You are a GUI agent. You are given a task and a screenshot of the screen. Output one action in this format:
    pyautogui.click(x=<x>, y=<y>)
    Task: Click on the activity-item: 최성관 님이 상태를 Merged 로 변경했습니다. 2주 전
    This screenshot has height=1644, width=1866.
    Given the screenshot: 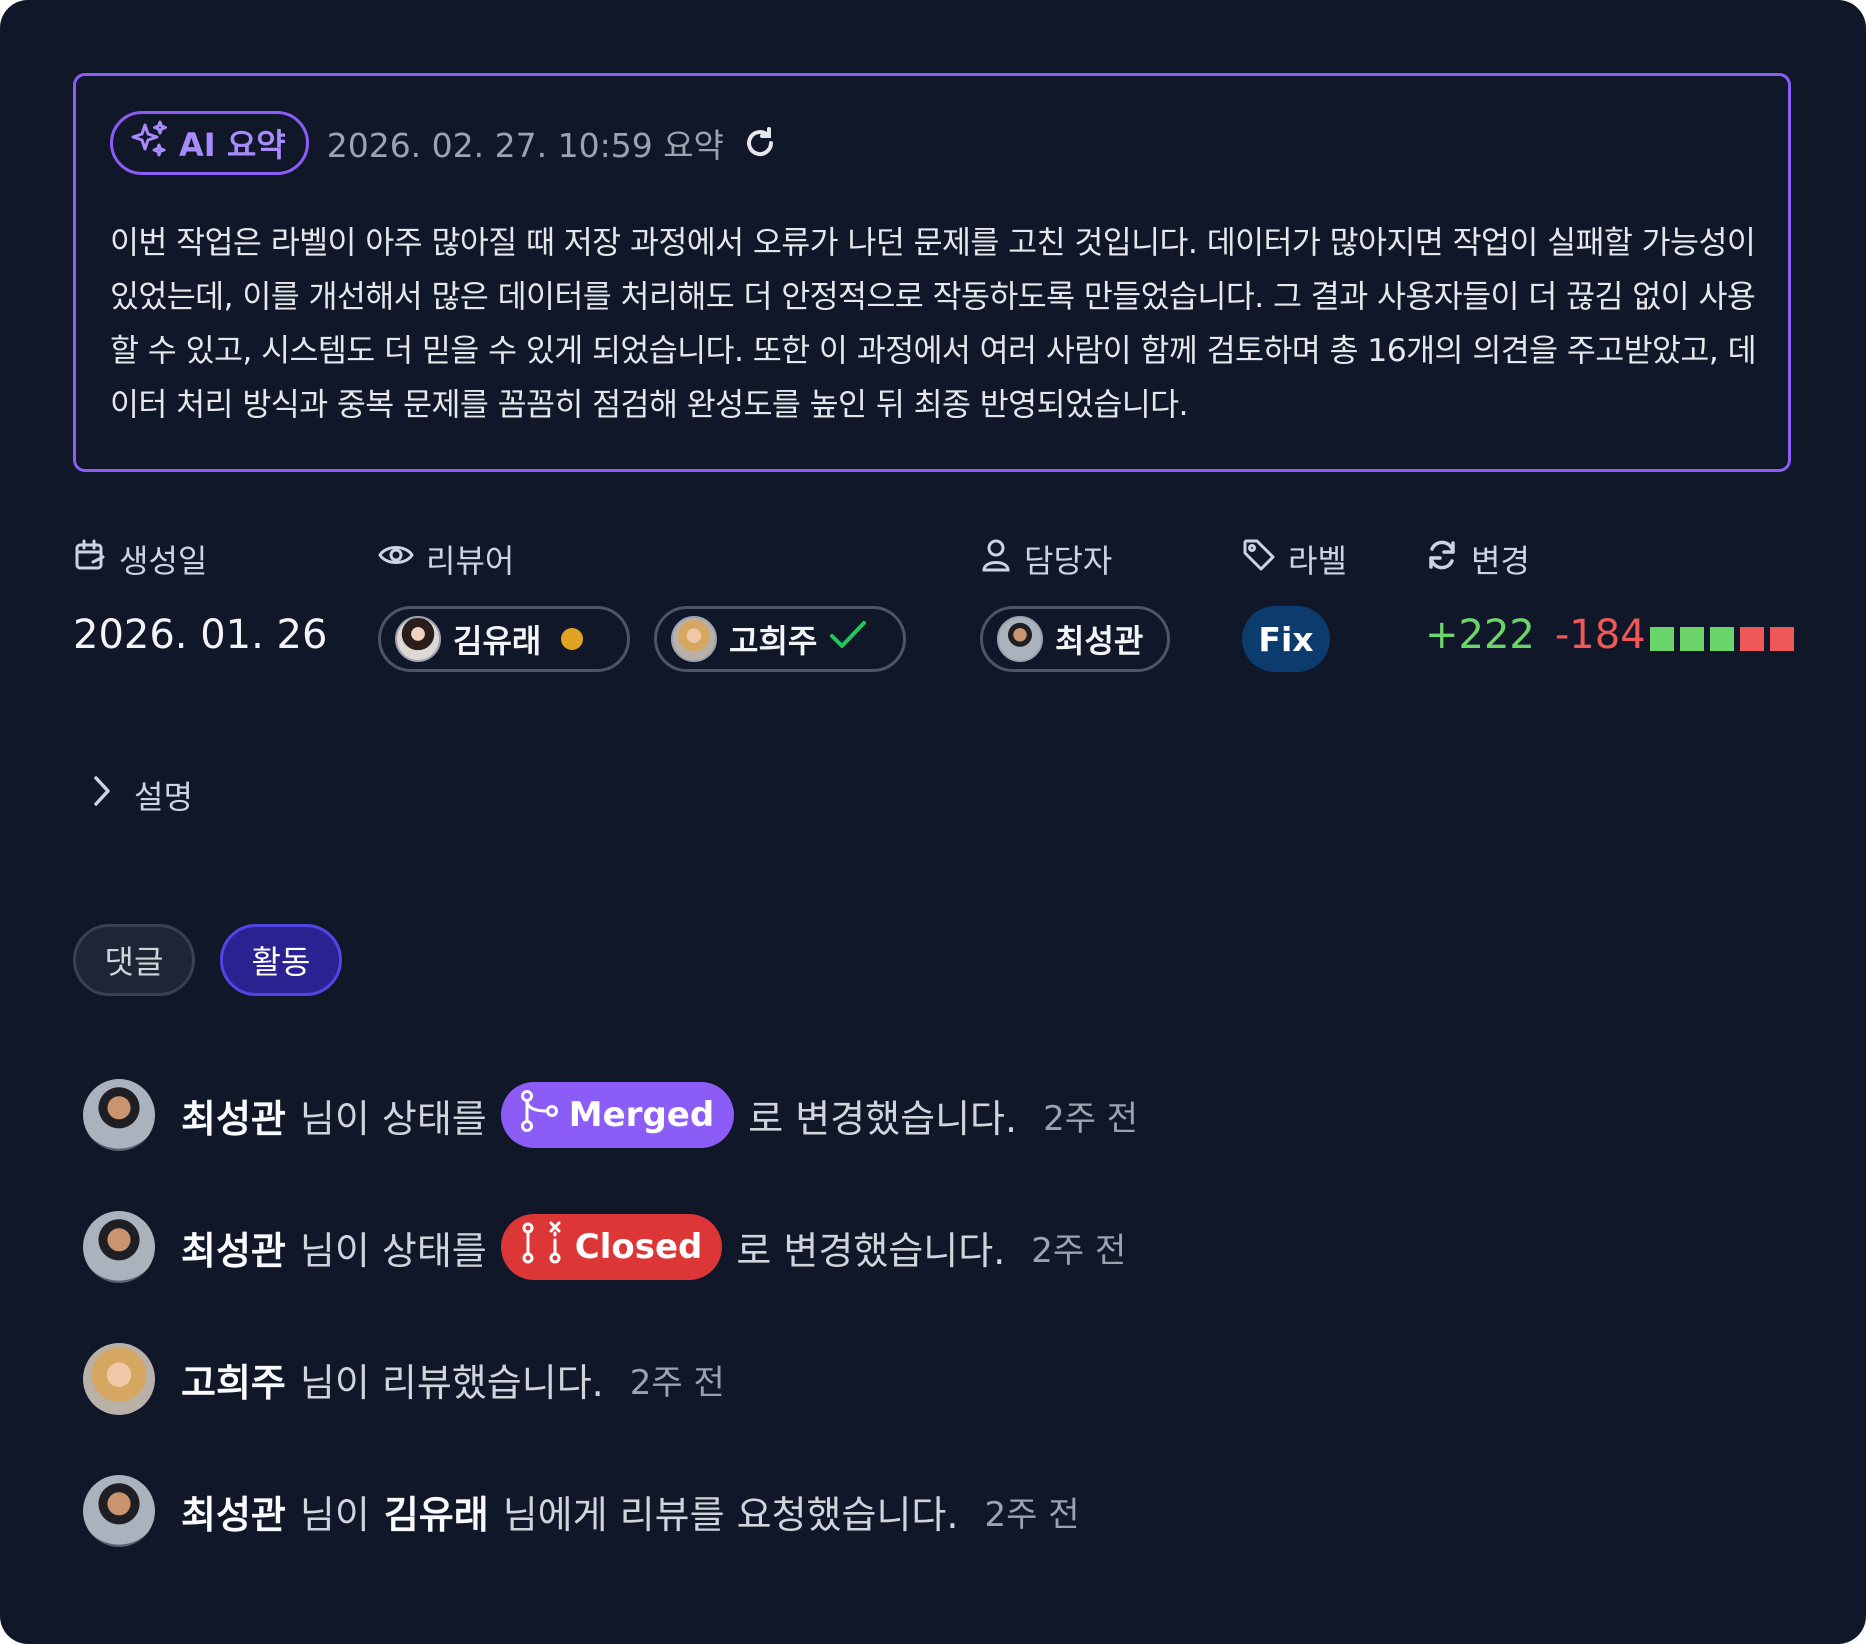 What is the action you would take?
    pyautogui.click(x=610, y=1115)
    